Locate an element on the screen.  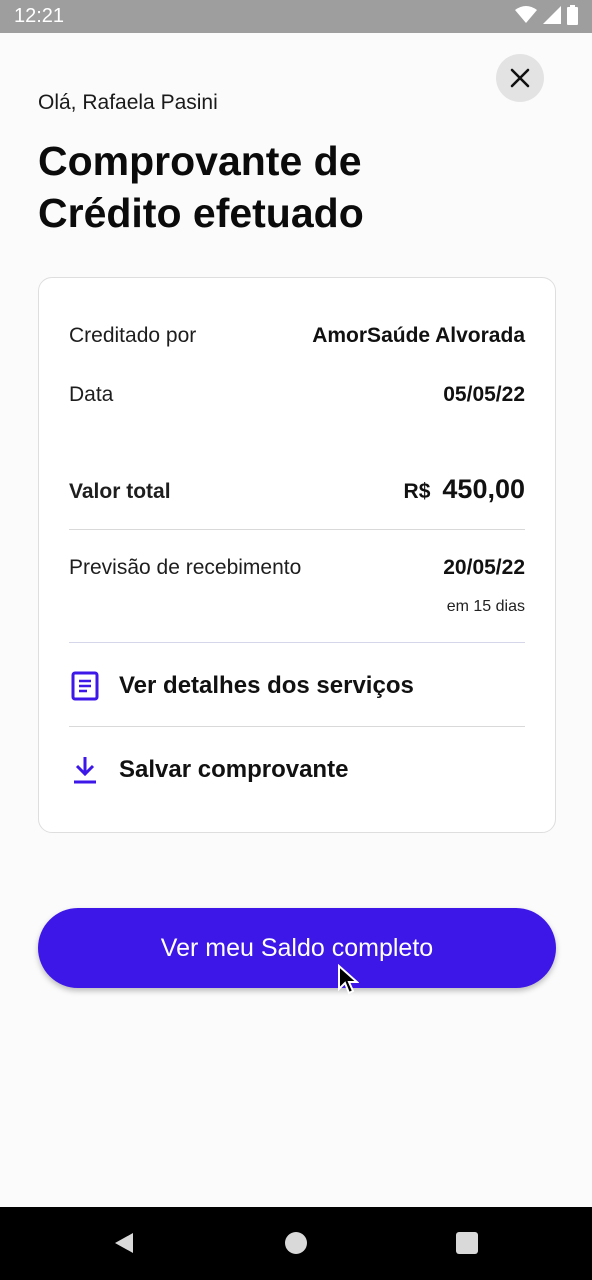
save-receipt-button: Salvar comprovante is located at coordinates (297, 770).